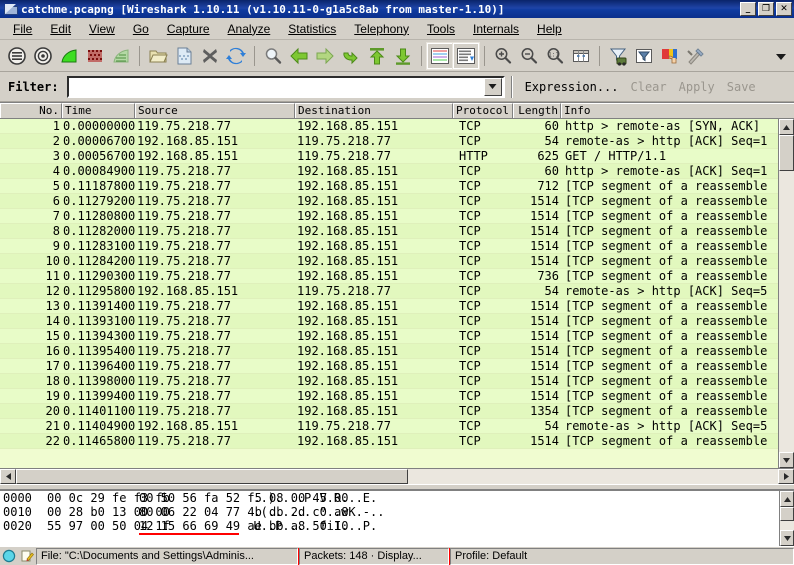 This screenshot has width=794, height=565. What do you see at coordinates (299, 56) in the screenshot?
I see `go-back-icon` at bounding box center [299, 56].